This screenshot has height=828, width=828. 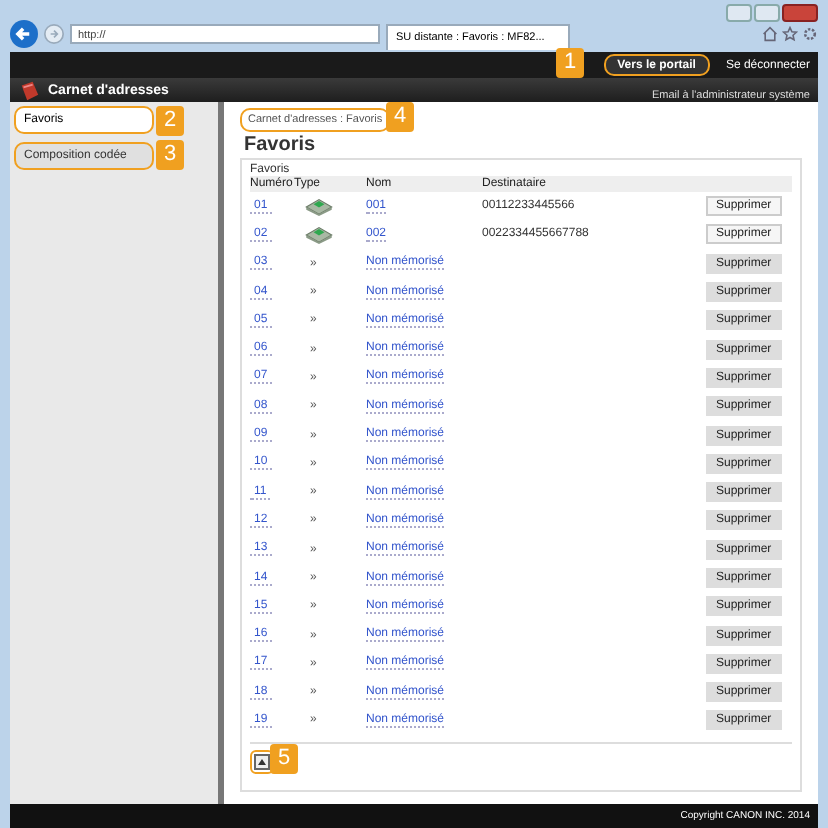 I want to click on section-title: Favoris, so click(x=281, y=145).